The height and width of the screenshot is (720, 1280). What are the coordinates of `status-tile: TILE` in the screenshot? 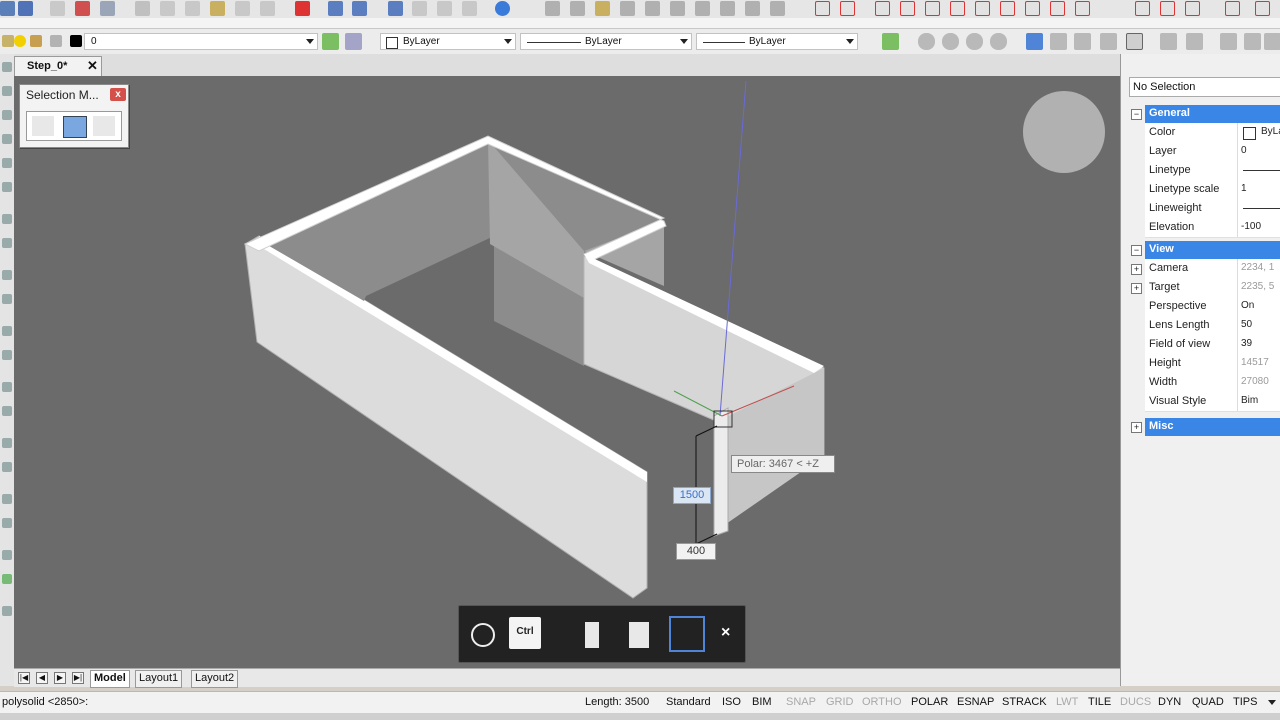 It's located at (1099, 702).